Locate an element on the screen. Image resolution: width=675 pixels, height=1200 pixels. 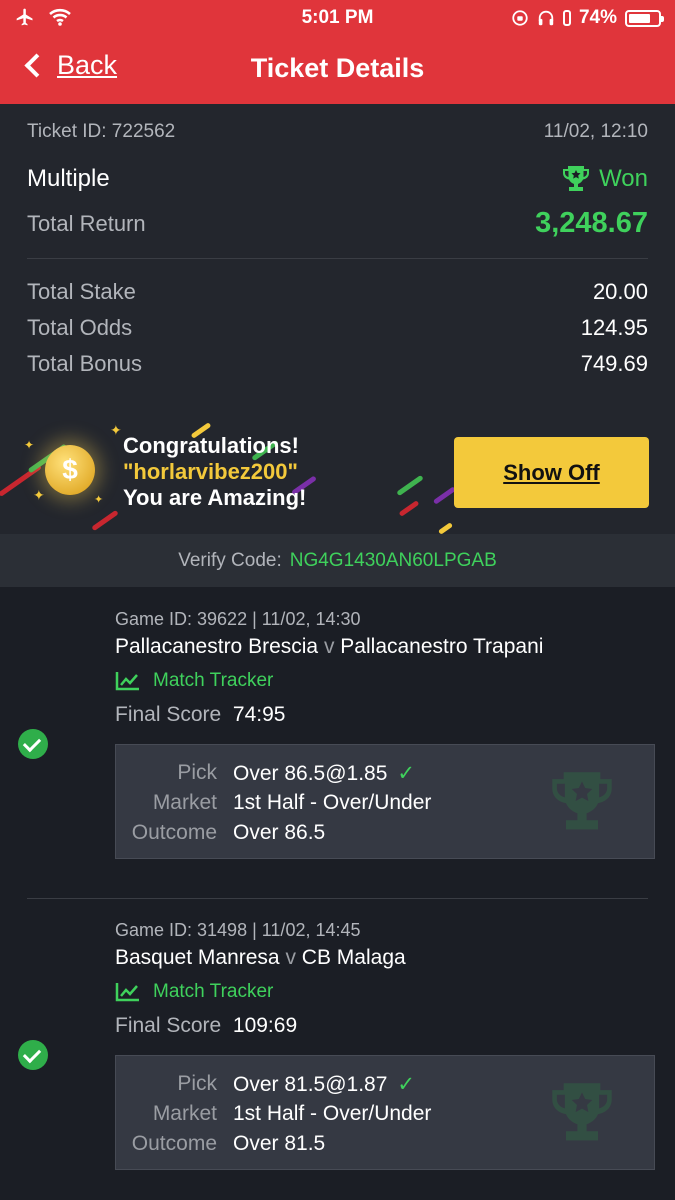
ticket-type: Multiple is located at coordinates (68, 178).